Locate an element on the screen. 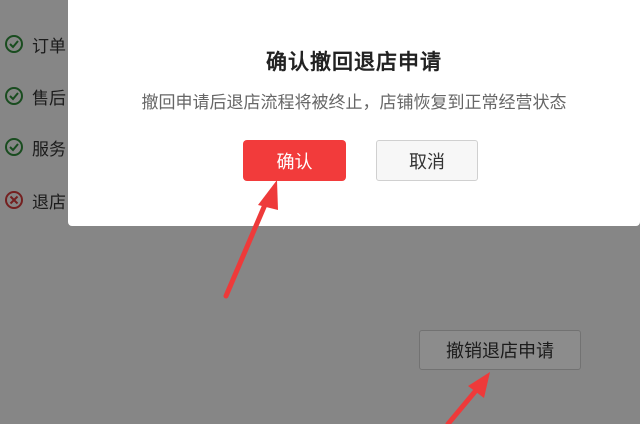 This screenshot has width=640, height=424. confirm-button: 确认 is located at coordinates (294, 160).